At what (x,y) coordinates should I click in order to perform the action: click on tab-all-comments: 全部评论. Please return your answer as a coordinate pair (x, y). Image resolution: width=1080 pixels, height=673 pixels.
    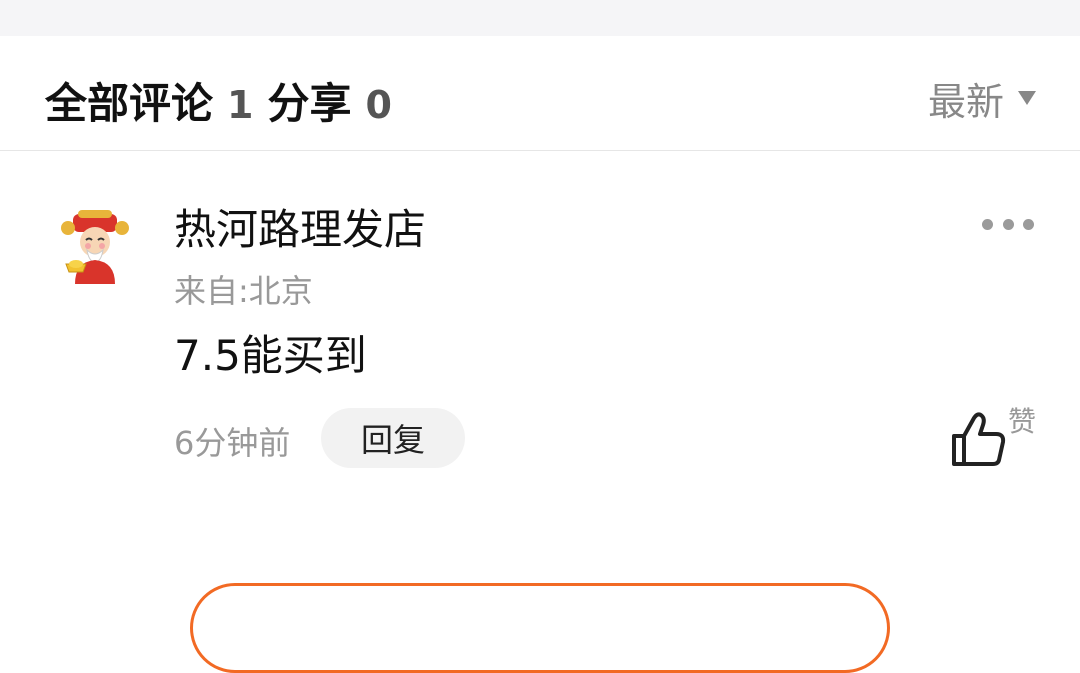
    Looking at the image, I should click on (129, 100).